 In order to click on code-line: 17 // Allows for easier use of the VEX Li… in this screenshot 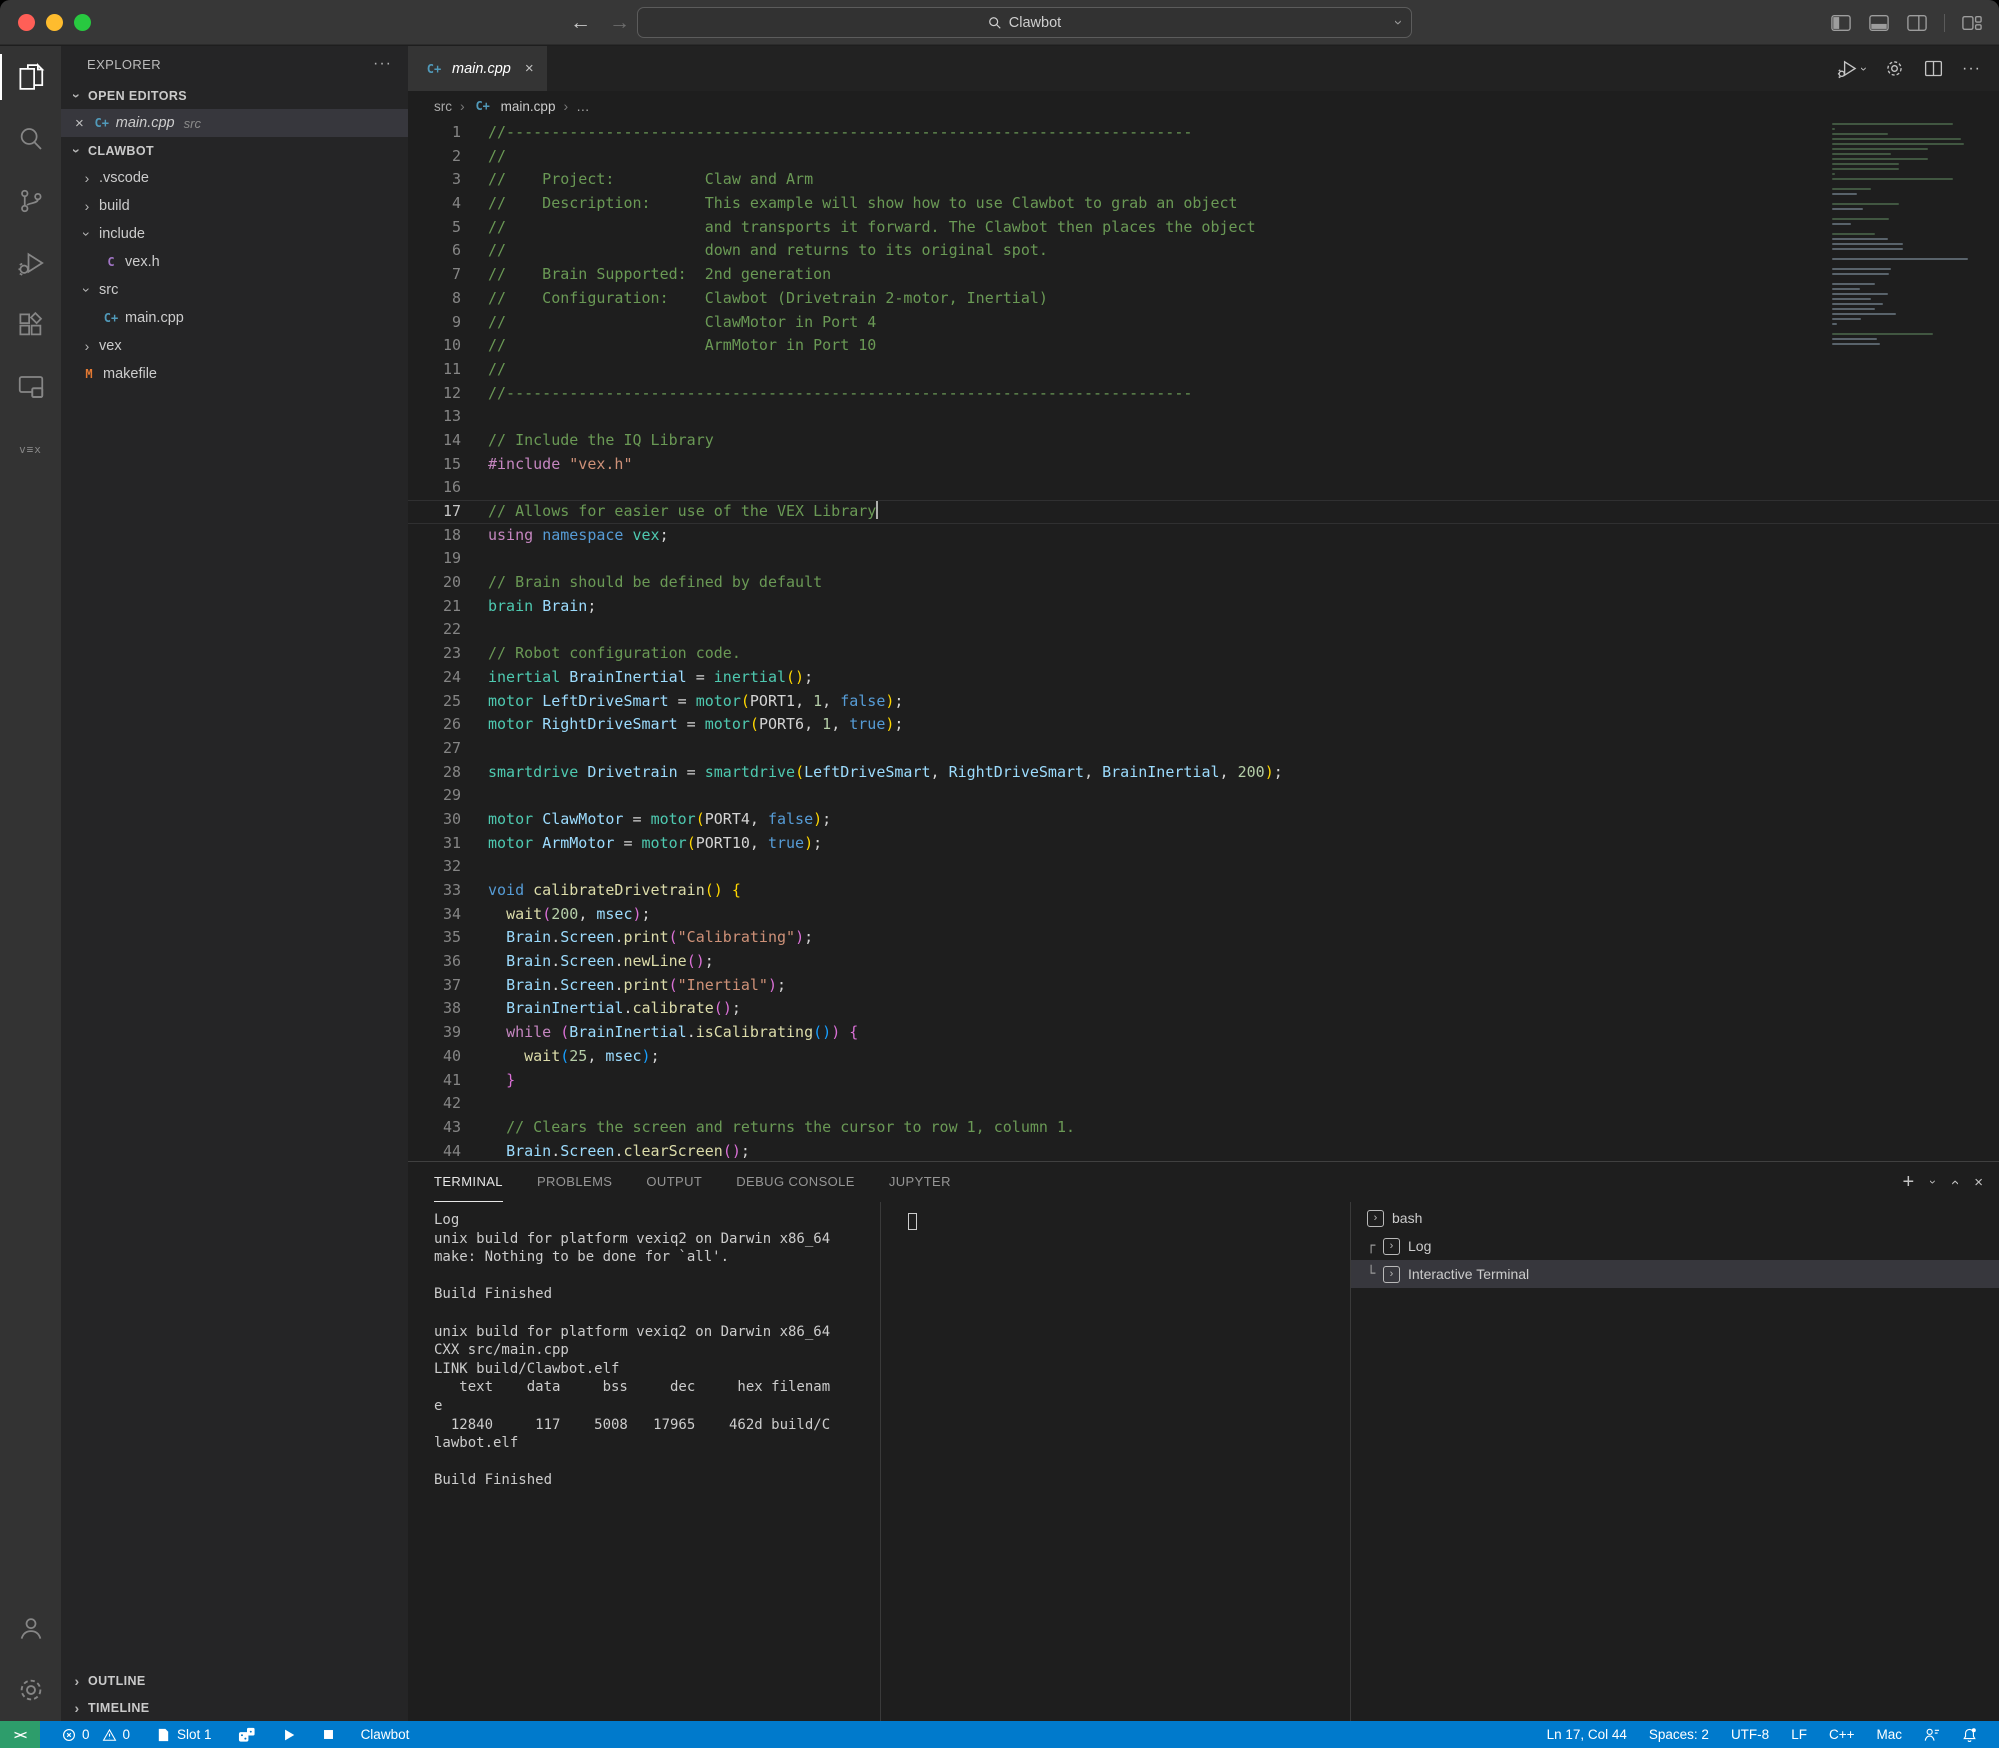, I will do `click(1203, 512)`.